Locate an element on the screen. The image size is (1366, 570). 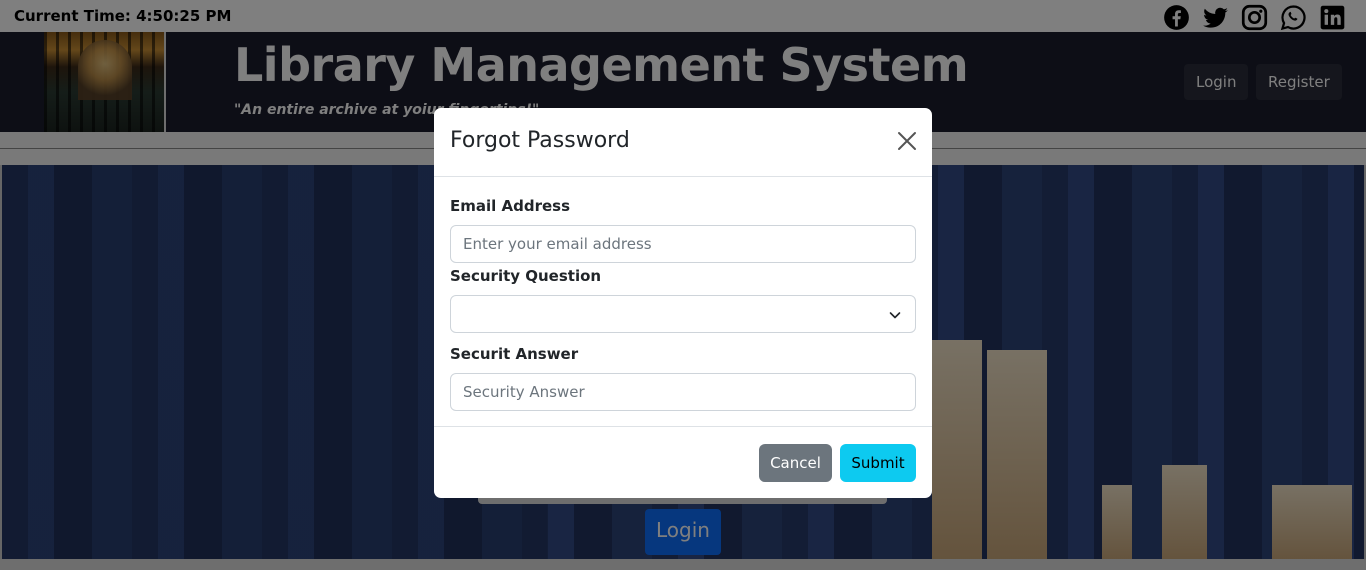
cancel-button: Cancel is located at coordinates (795, 463).